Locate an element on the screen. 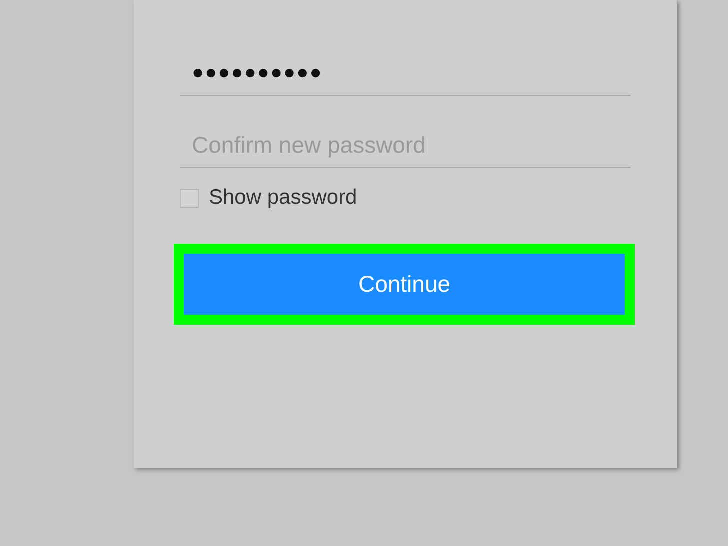  show-password-checkbox is located at coordinates (189, 198).